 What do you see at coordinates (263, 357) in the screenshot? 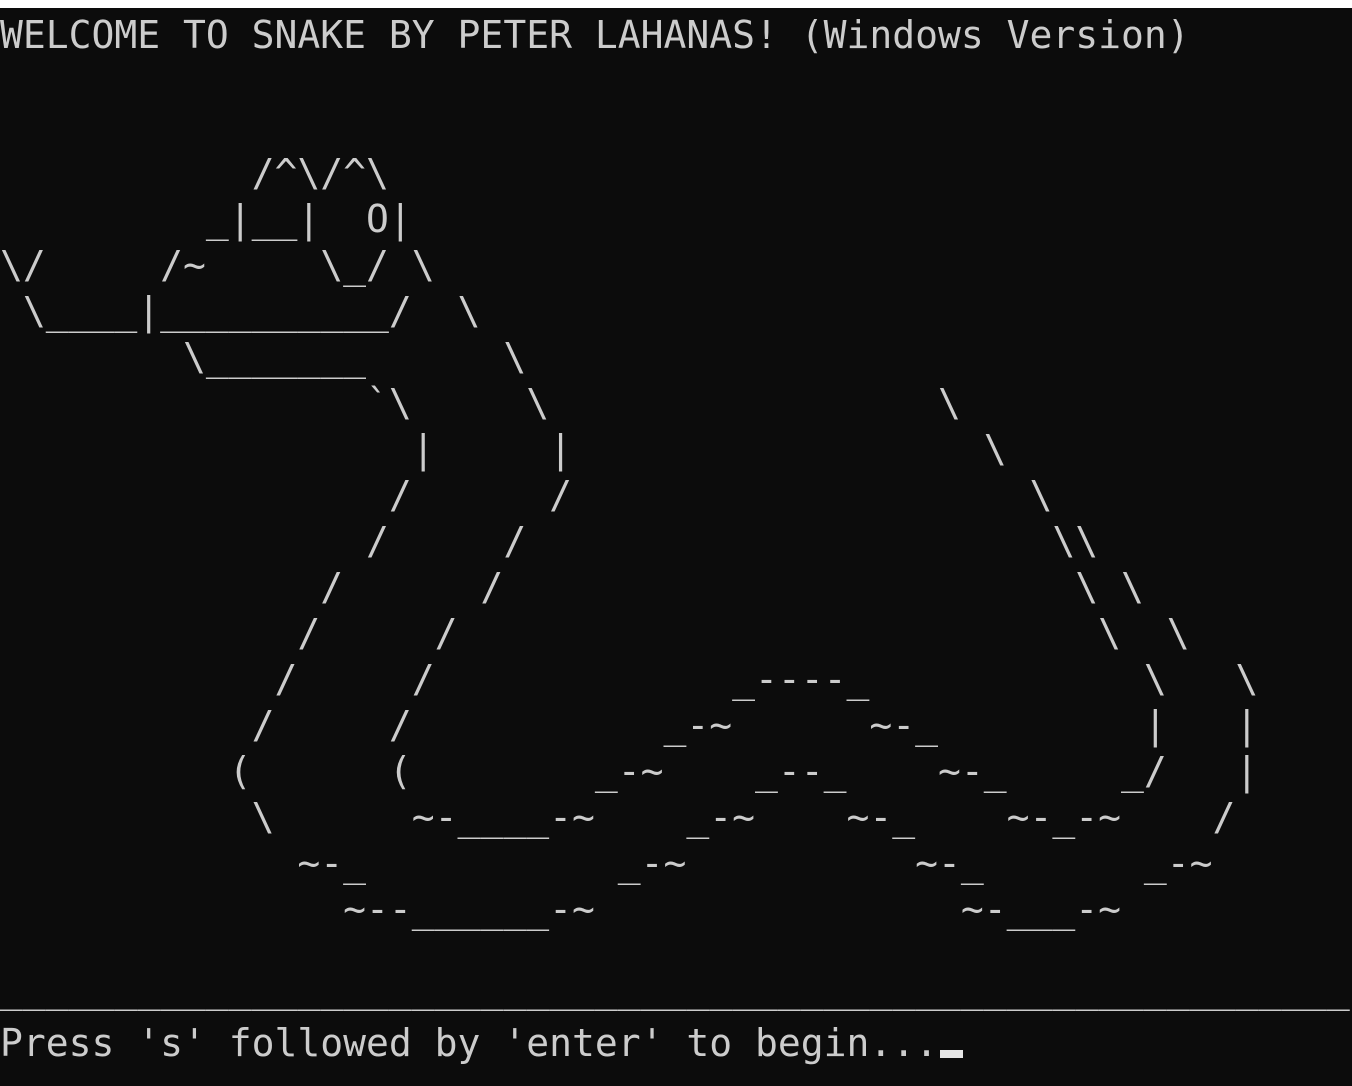
I see `ascii-art-line: \_______ \` at bounding box center [263, 357].